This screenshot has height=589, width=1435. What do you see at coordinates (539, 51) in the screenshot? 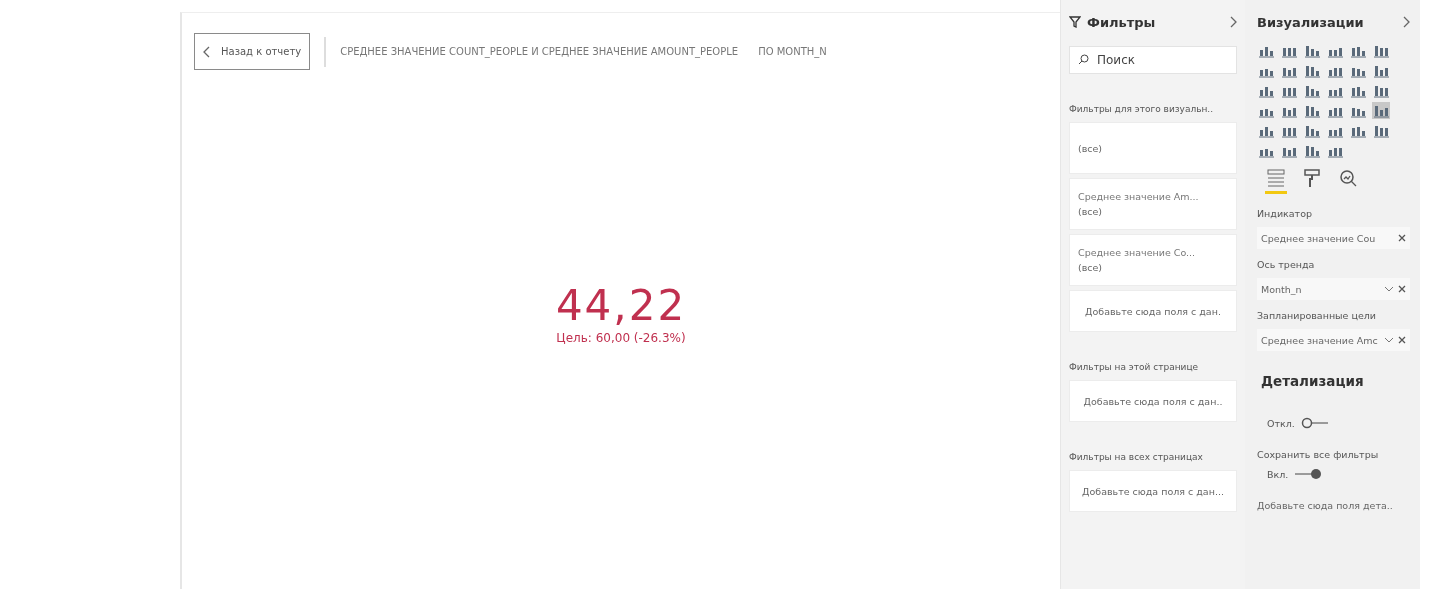
I see `visual-title: СРЕДНЕЕ ЗНАЧЕНИЕ COUNT_PEOPLE И СРЕДНЕЕ ЗНАЧЕНИЕ AMOUNT_PEOPLE` at bounding box center [539, 51].